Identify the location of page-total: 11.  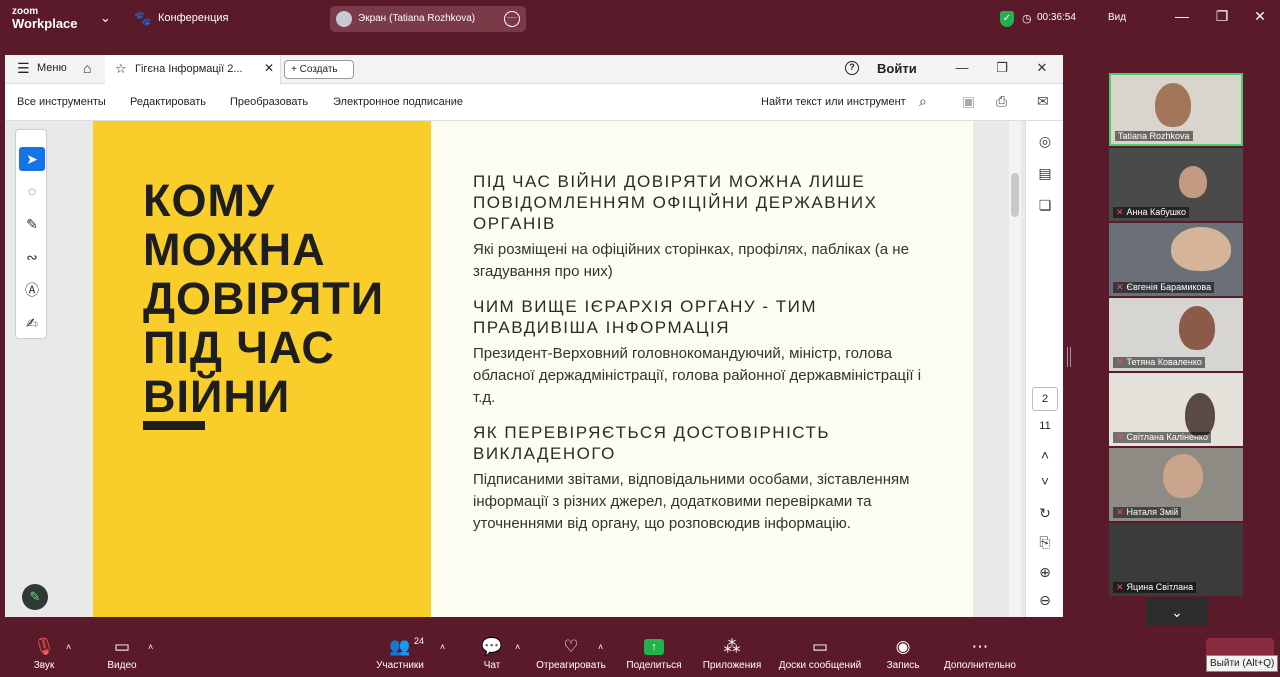
(1045, 426).